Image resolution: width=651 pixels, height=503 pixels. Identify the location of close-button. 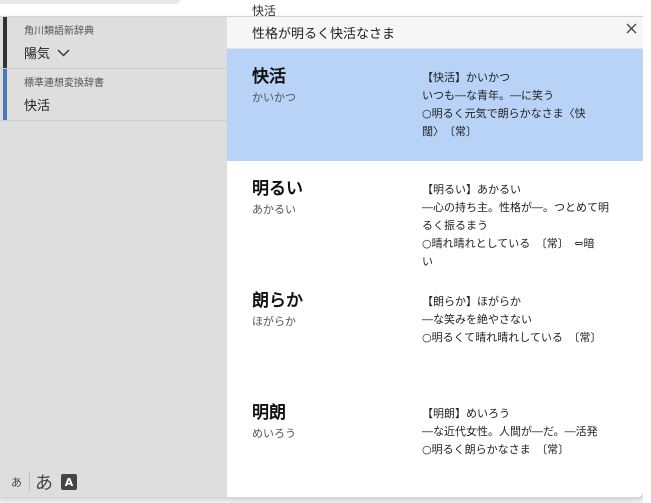
(631, 28).